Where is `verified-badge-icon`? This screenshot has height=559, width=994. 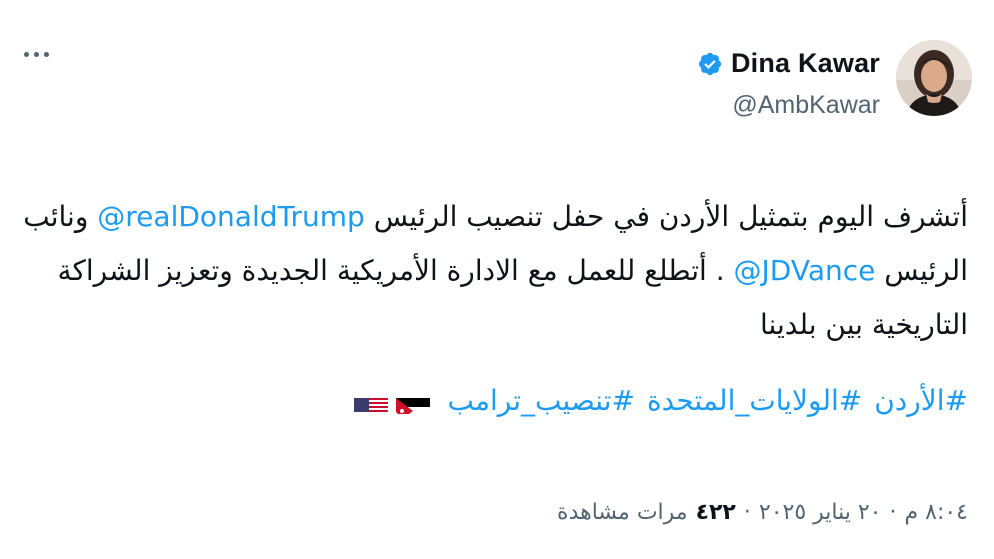 verified-badge-icon is located at coordinates (710, 64).